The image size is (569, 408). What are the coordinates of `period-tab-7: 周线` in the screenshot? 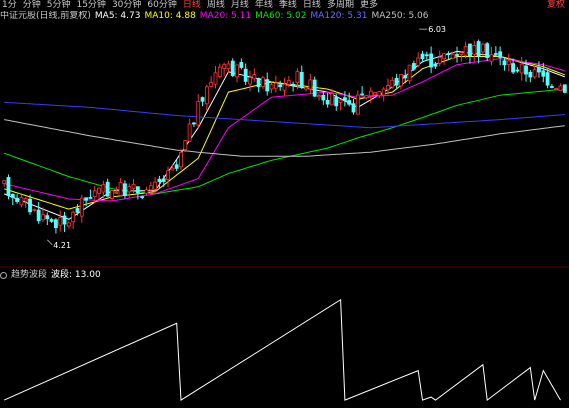 It's located at (217, 5).